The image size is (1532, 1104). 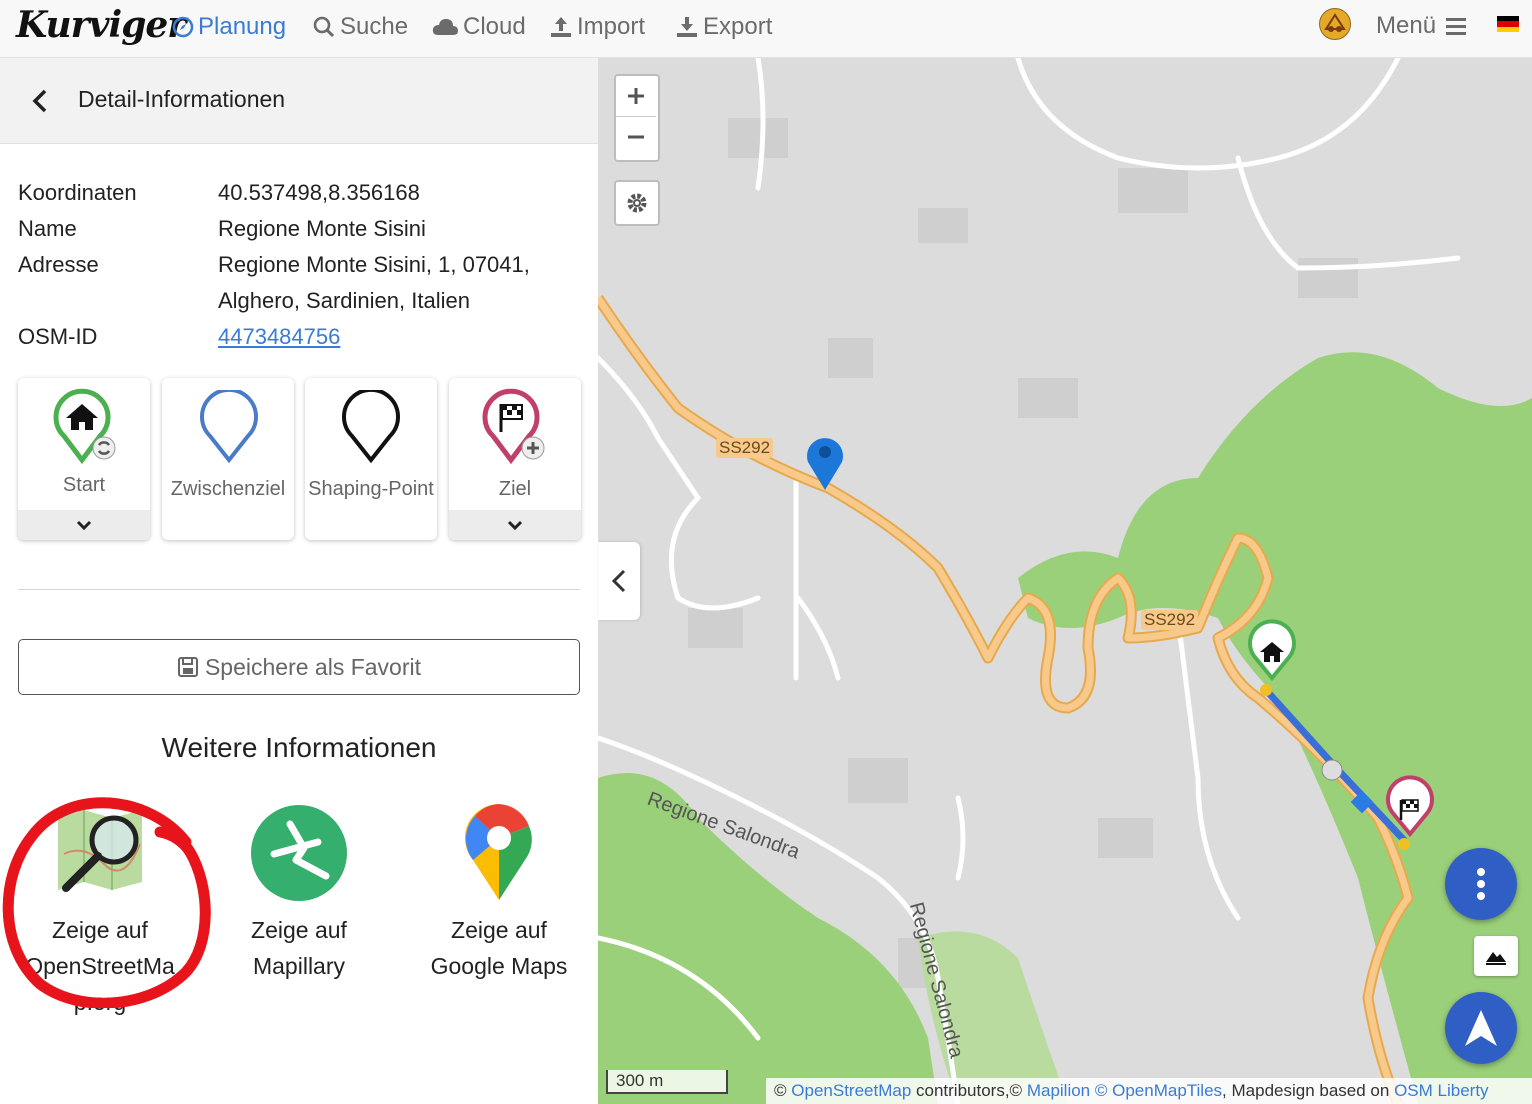 I want to click on kebab-menu-icon, so click(x=1481, y=884).